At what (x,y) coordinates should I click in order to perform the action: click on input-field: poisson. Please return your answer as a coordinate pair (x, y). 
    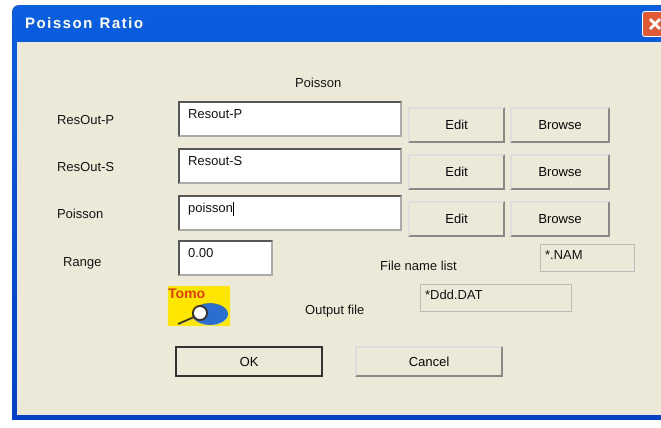
    Looking at the image, I should click on (290, 213).